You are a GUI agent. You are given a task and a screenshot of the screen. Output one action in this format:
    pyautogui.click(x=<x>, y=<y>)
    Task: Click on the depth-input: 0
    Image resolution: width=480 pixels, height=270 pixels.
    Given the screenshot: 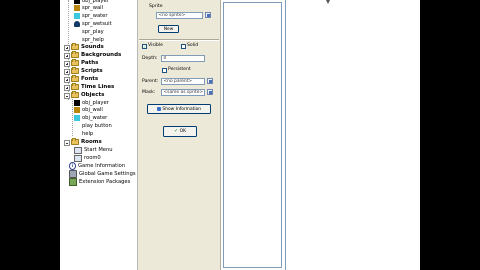 What is the action you would take?
    pyautogui.click(x=183, y=58)
    